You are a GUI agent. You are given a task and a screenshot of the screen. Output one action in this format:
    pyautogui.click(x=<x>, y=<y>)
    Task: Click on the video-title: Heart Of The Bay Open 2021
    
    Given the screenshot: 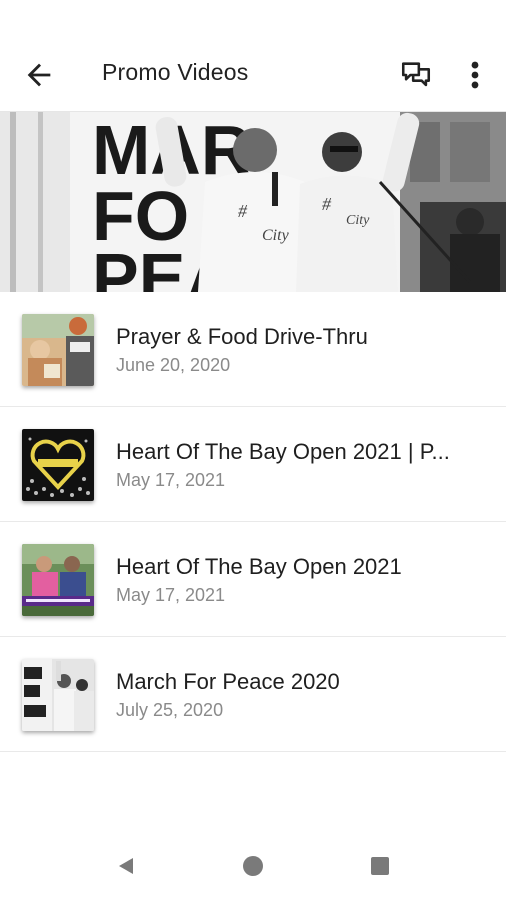 What is the action you would take?
    pyautogui.click(x=259, y=566)
    